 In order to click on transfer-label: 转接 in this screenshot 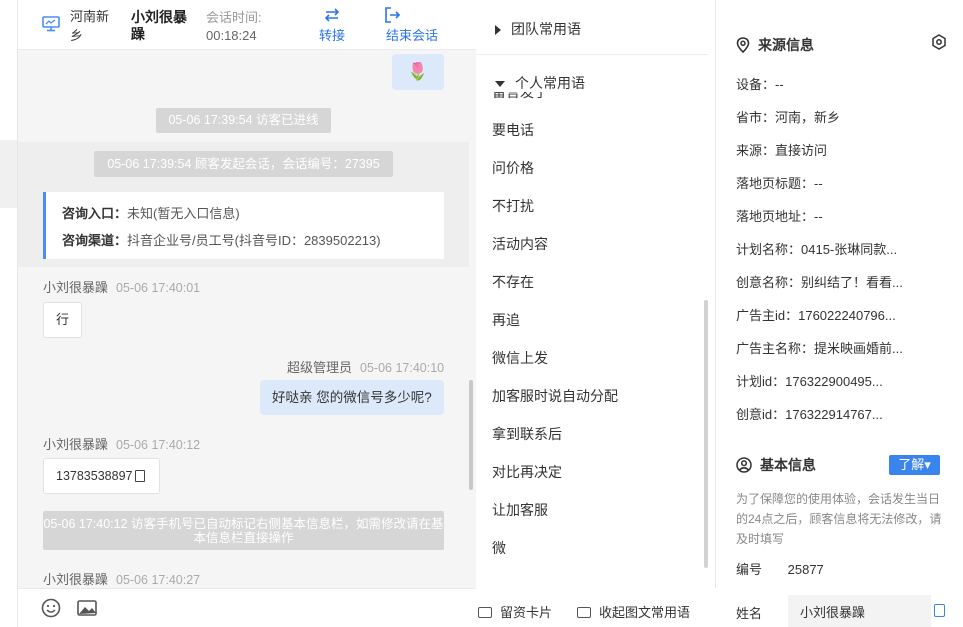, I will do `click(331, 35)`.